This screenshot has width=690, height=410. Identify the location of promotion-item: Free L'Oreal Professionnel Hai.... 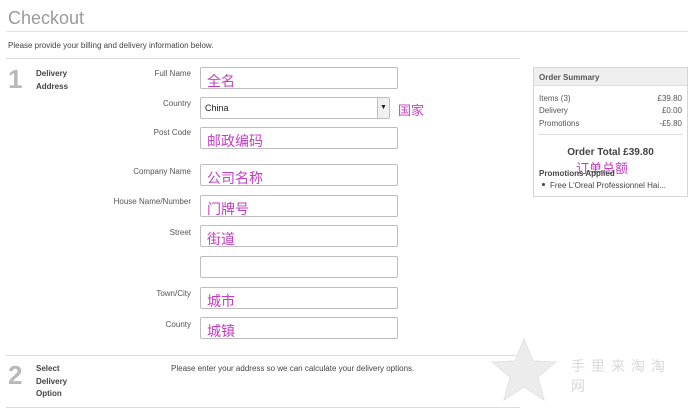
(602, 185).